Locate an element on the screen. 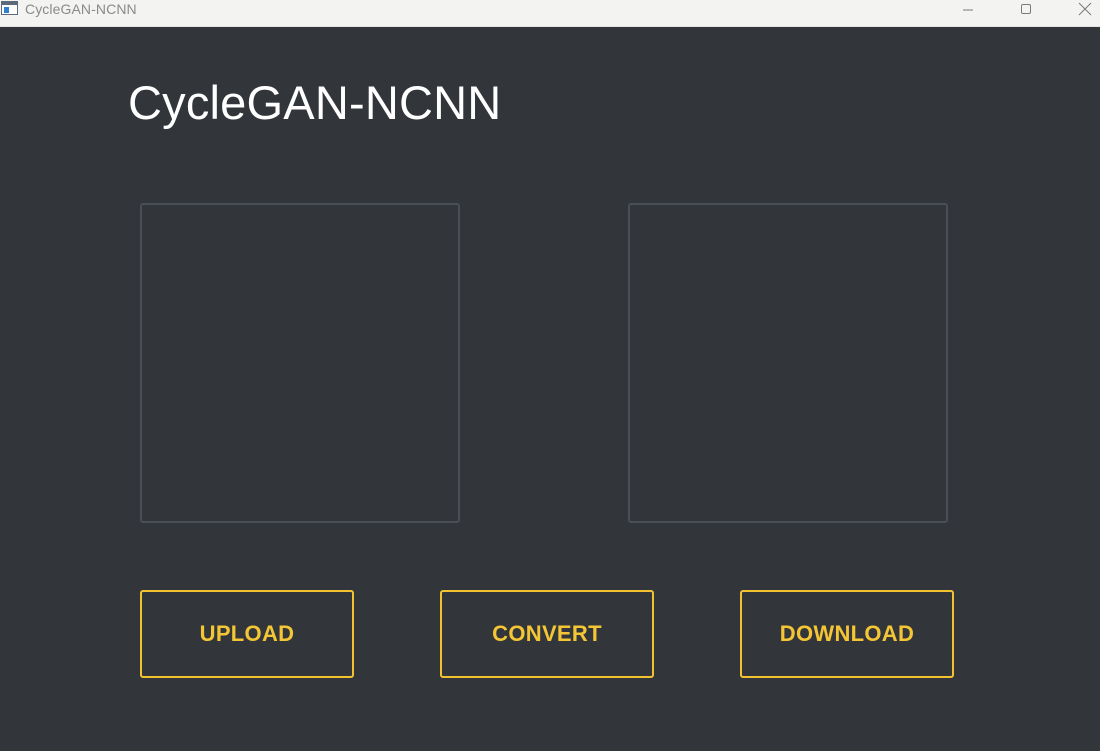  upload-button: UPLOAD is located at coordinates (247, 634).